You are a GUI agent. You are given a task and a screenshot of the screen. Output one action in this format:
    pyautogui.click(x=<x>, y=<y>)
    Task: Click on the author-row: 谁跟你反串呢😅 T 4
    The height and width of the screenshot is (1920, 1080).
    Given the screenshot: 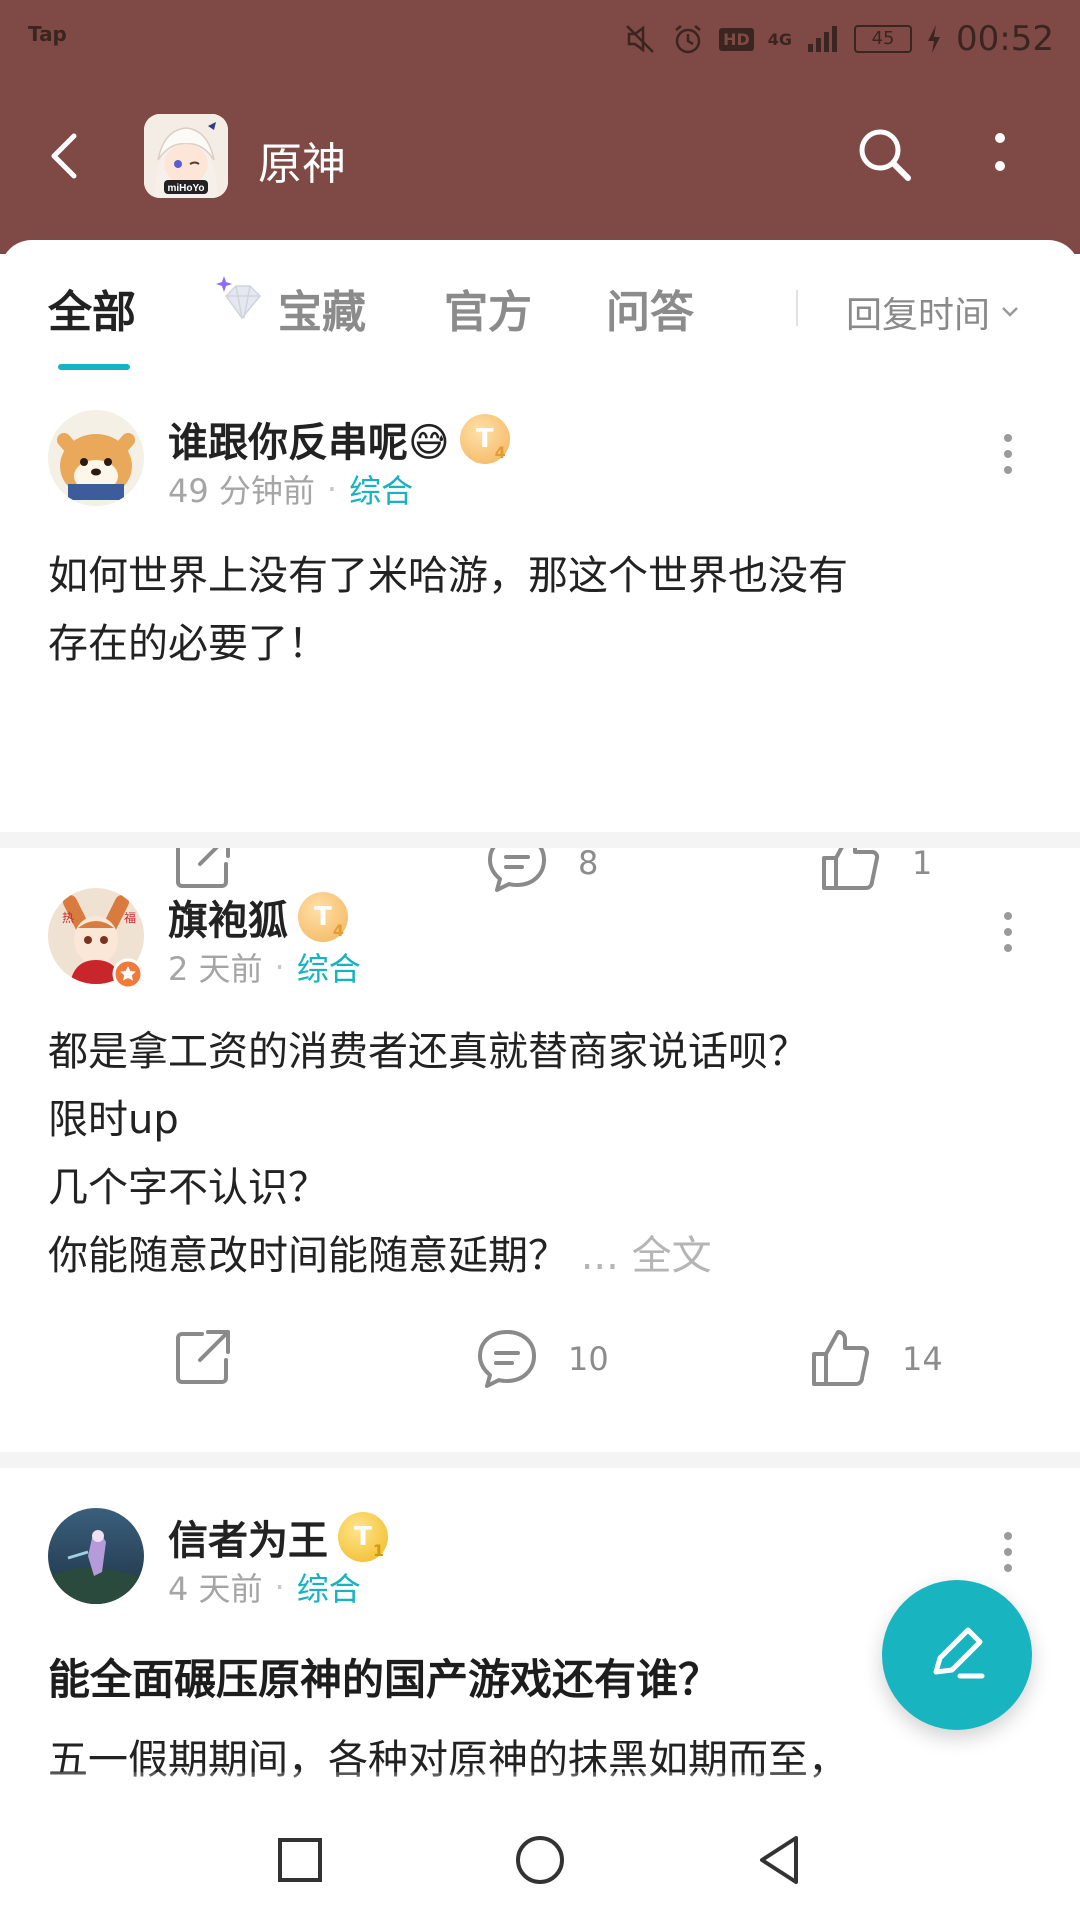 What is the action you would take?
    pyautogui.click(x=339, y=439)
    